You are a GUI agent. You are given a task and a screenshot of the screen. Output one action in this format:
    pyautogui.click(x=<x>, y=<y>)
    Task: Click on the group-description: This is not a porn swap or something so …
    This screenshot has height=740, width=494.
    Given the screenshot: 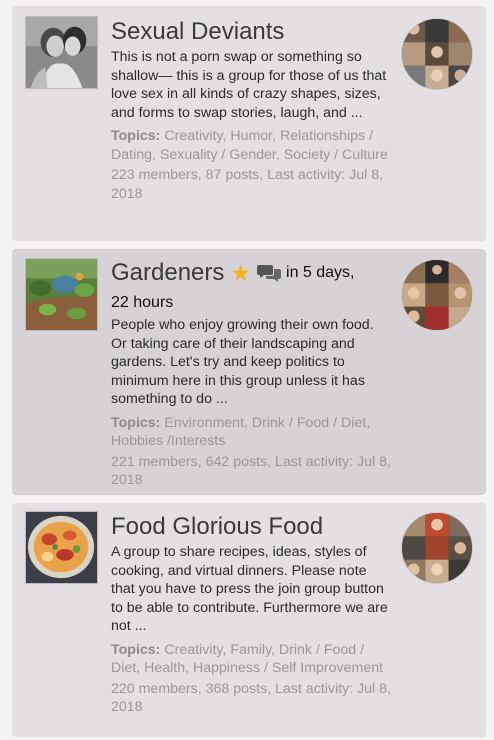 What is the action you would take?
    pyautogui.click(x=249, y=85)
    